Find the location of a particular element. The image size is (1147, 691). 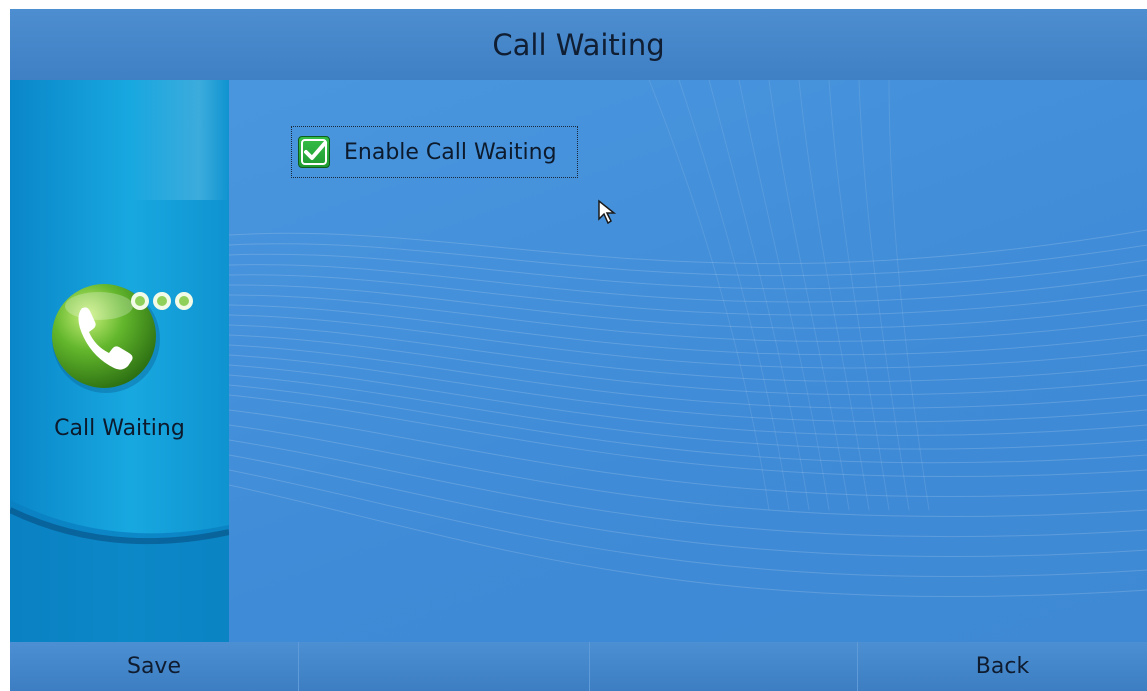

call-waiting-phone-icon is located at coordinates (122, 338).